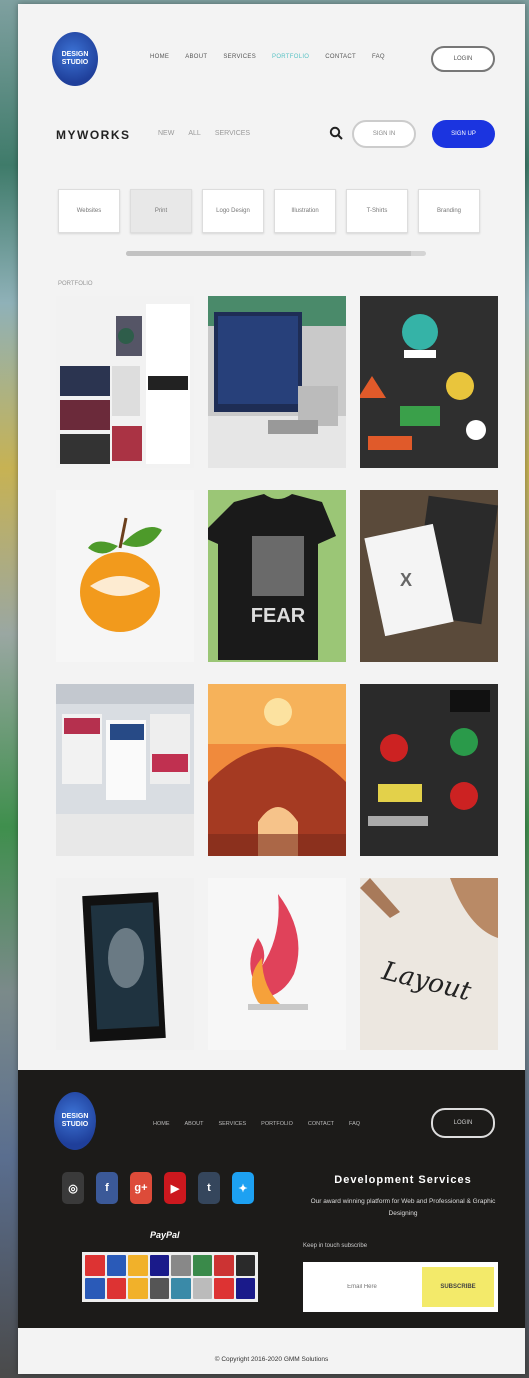 This screenshot has width=529, height=1378. What do you see at coordinates (194, 1124) in the screenshot?
I see `footer-link-about: ABOUT` at bounding box center [194, 1124].